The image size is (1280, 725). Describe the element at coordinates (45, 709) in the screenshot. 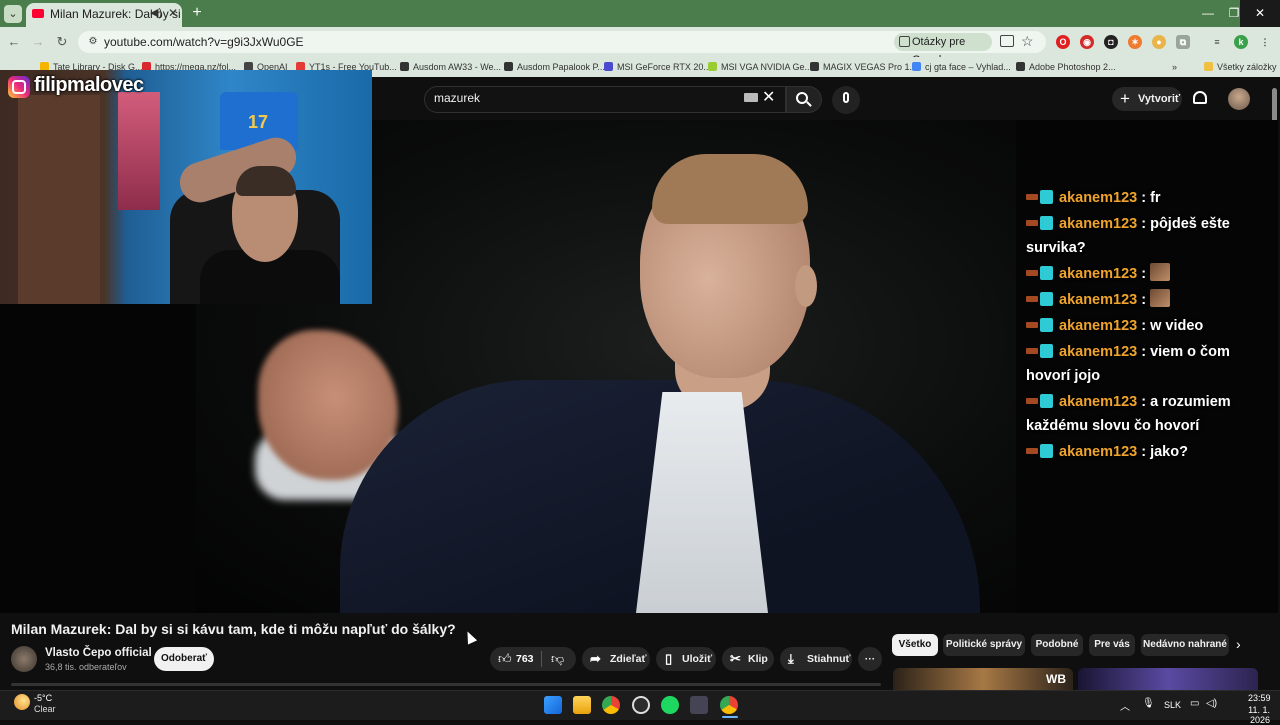

I see `weather-condition: Clear` at that location.